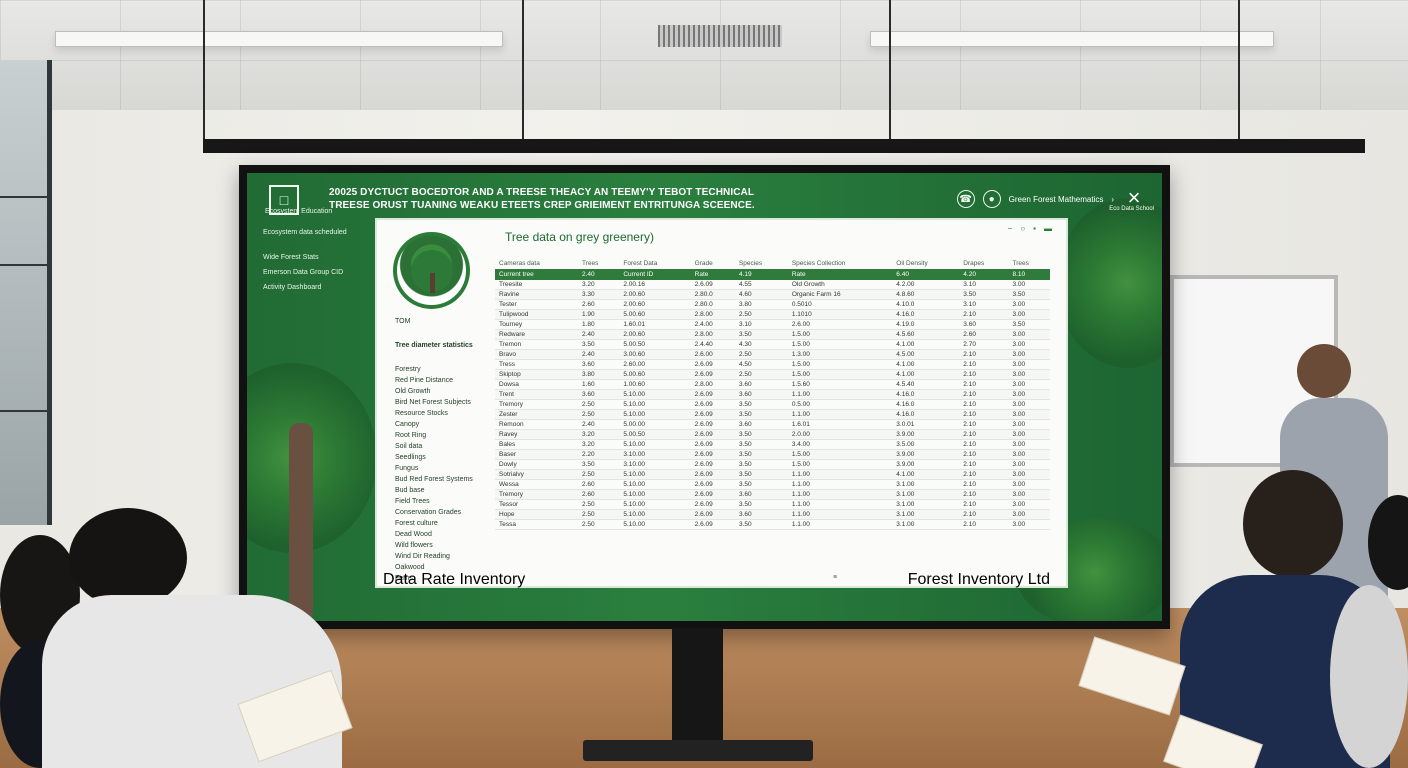  I want to click on table-cell: Tremory, so click(536, 494).